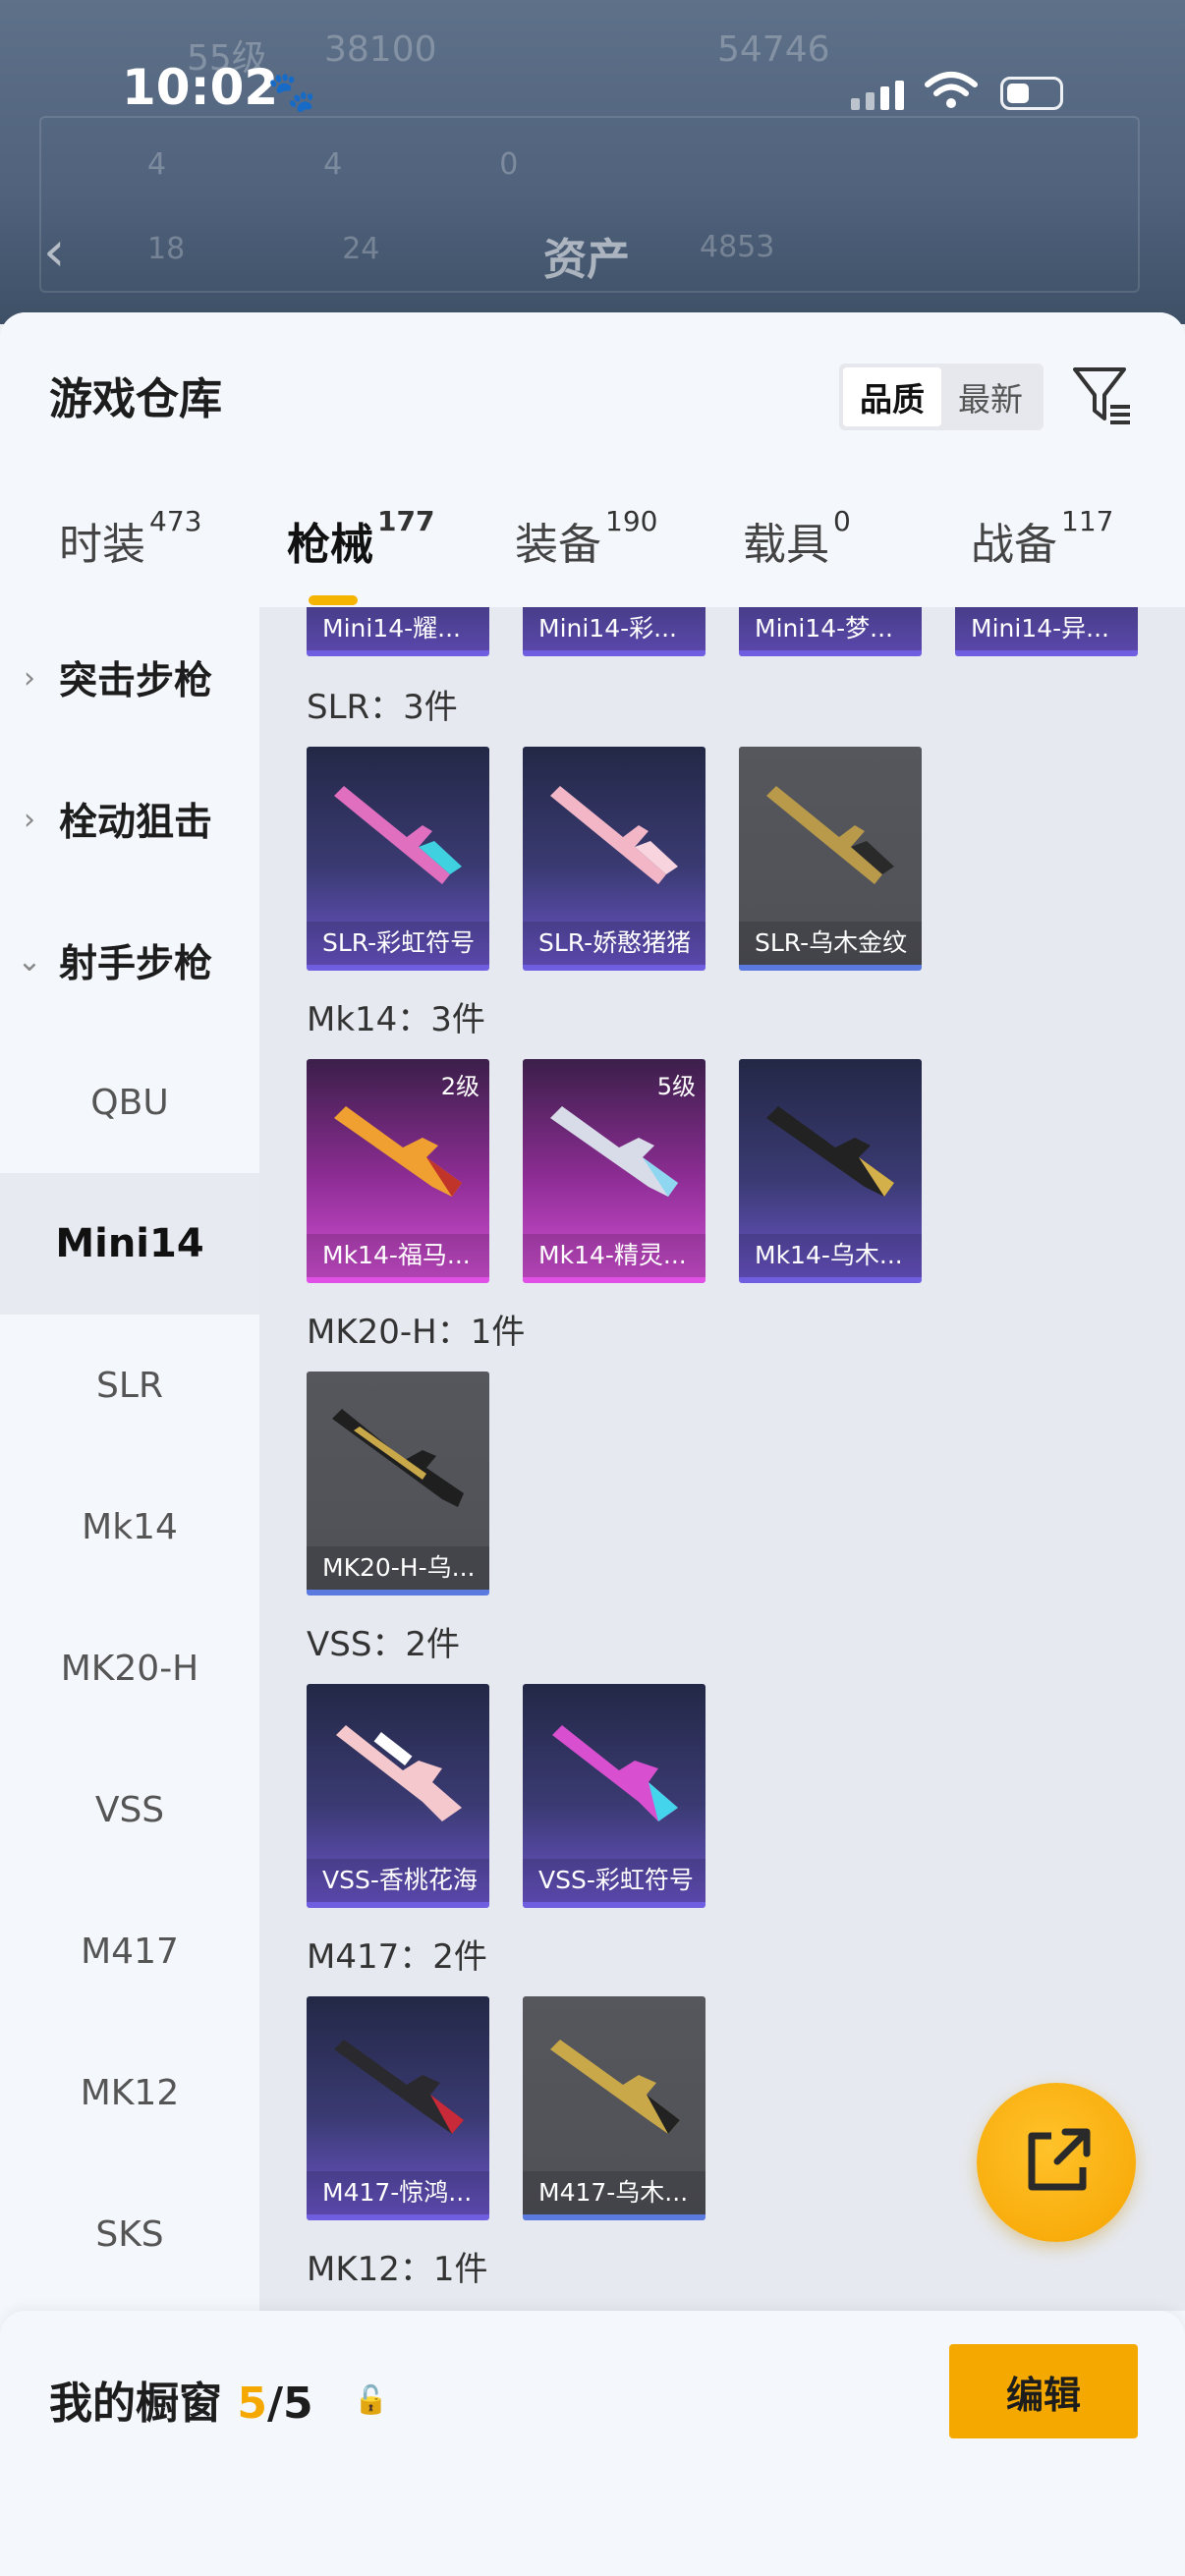 This screenshot has height=2576, width=1185. I want to click on sort-quality-button: 品质, so click(892, 396).